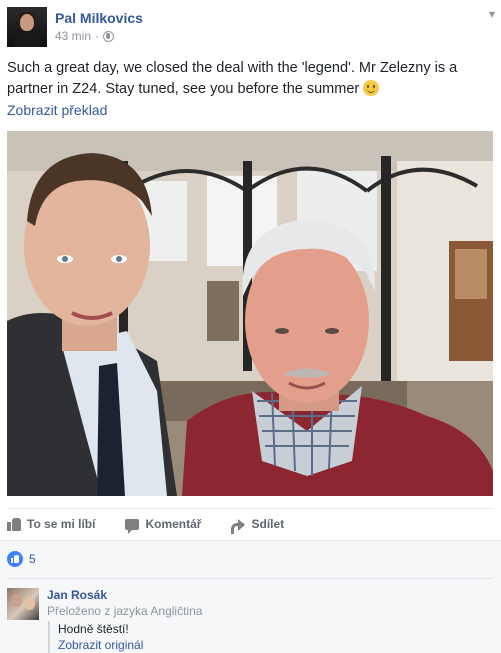 This screenshot has height=653, width=501. I want to click on translate-link: Zobrazit překlad, so click(57, 110).